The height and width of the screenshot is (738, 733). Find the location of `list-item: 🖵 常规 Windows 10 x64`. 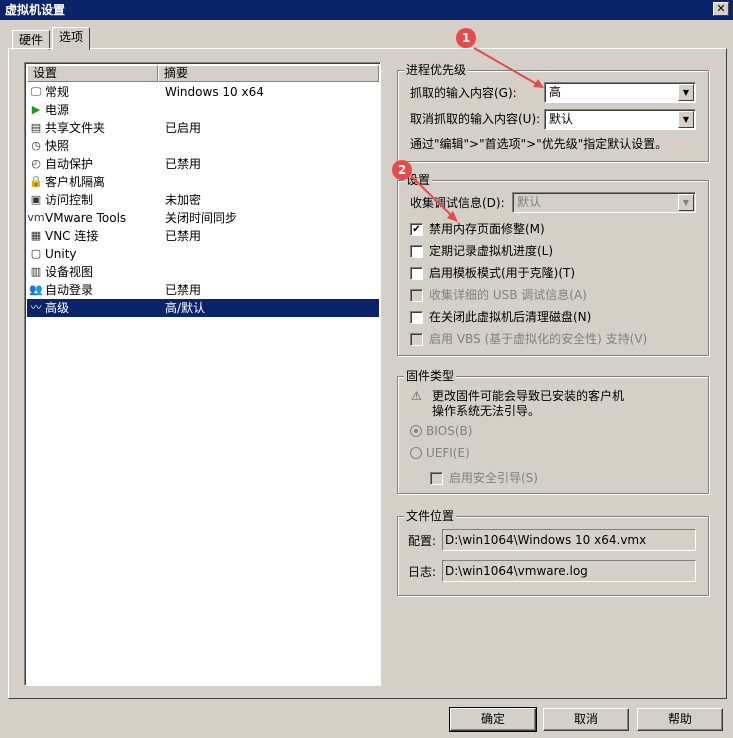

list-item: 🖵 常规 Windows 10 x64 is located at coordinates (203, 92).